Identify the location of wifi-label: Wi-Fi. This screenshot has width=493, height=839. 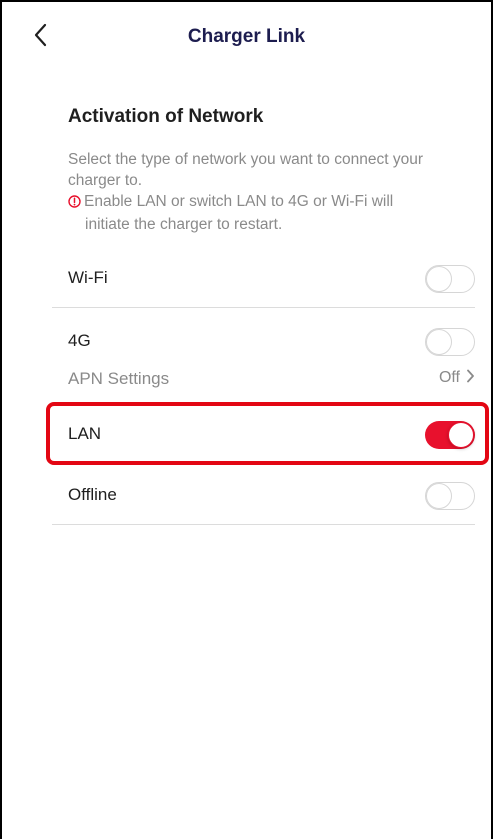
(88, 277).